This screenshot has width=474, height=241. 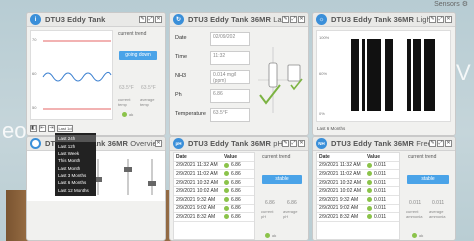 I want to click on table-row: 2/9/2021 11:02 AM 6.86, so click(x=214, y=174).